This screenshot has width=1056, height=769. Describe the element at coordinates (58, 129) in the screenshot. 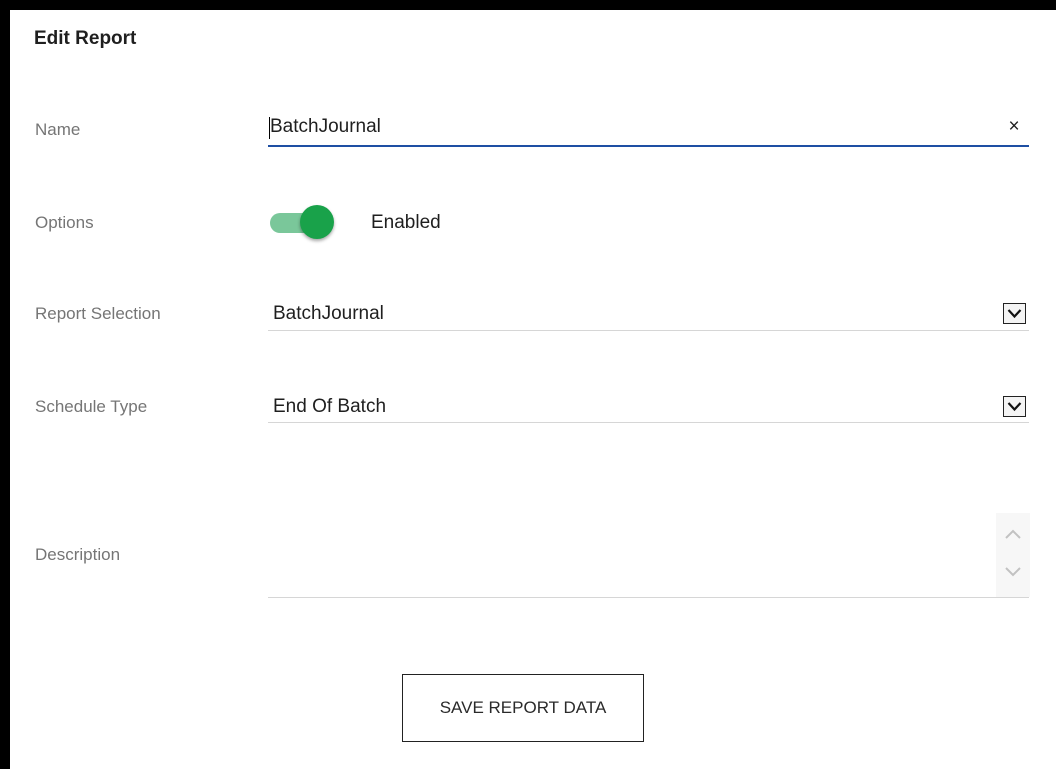

I see `name-label: Name` at that location.